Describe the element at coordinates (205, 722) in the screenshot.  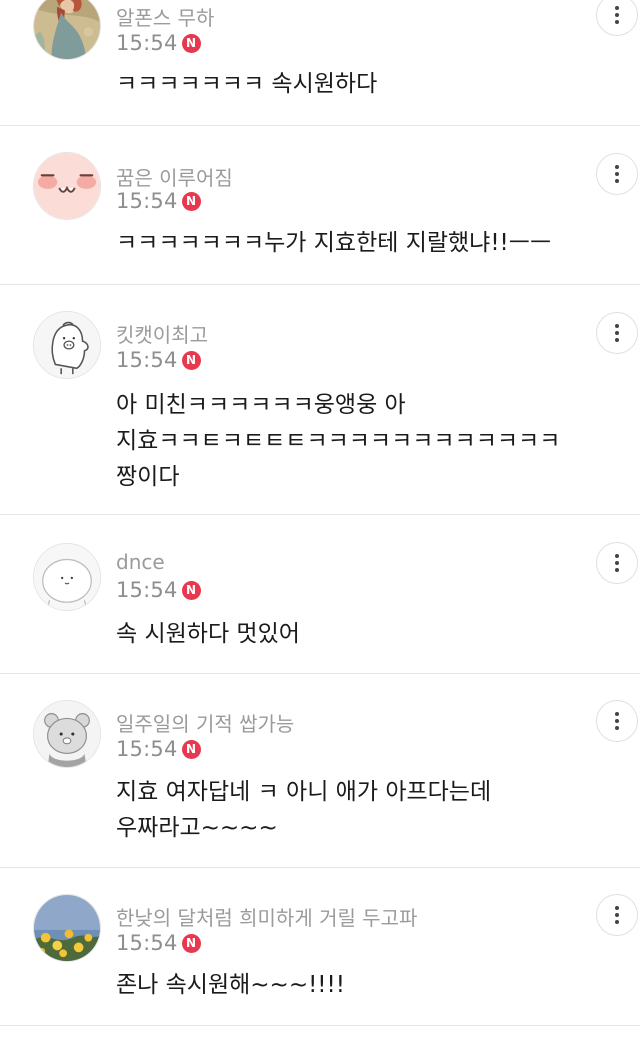
I see `comment-author: 일주일의 기적 쌉가능` at that location.